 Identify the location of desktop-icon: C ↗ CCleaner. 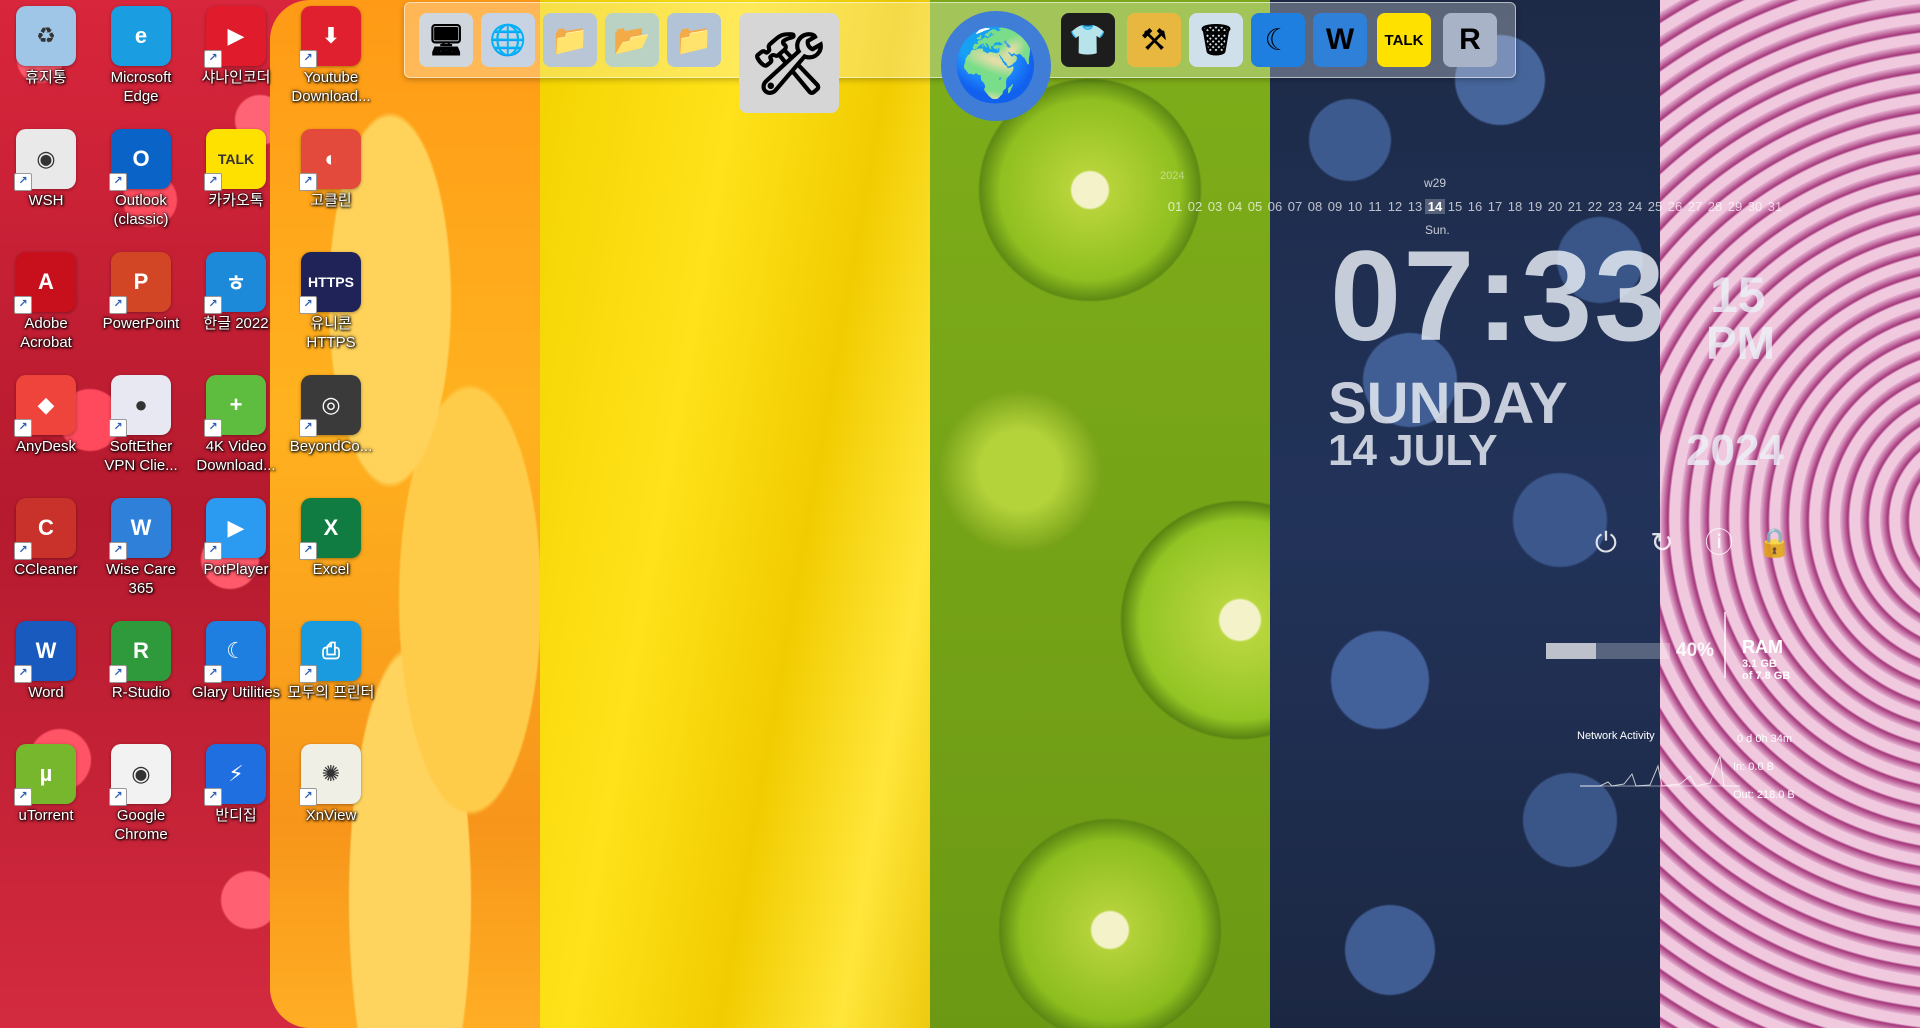
(46, 535).